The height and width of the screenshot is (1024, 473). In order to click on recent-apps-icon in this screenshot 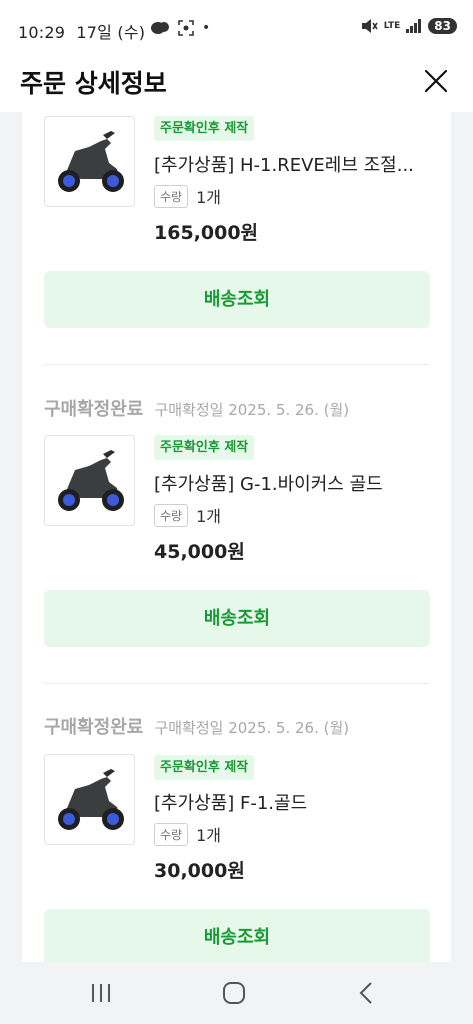, I will do `click(101, 993)`.